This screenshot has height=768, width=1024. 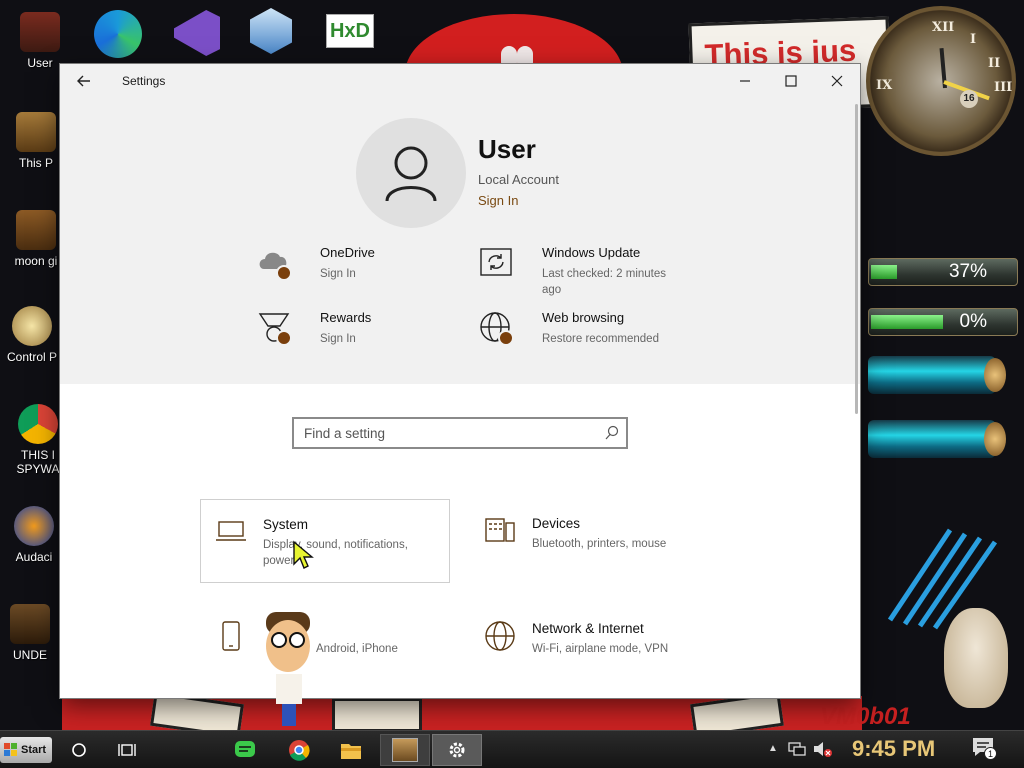 I want to click on search-taskbar-button, so click(x=79, y=750).